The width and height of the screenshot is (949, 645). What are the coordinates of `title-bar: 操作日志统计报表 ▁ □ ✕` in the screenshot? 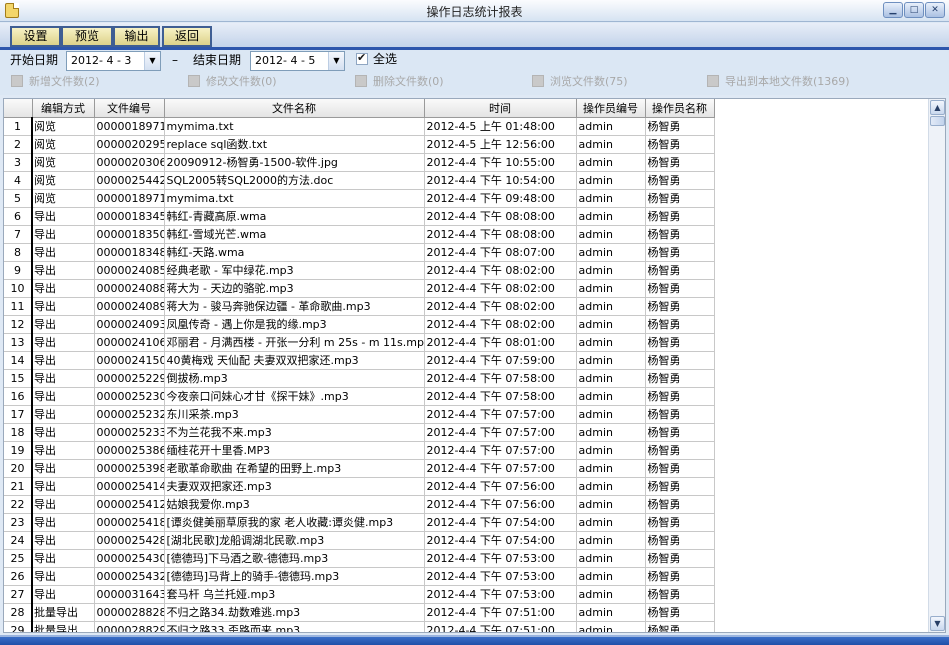 It's located at (474, 11).